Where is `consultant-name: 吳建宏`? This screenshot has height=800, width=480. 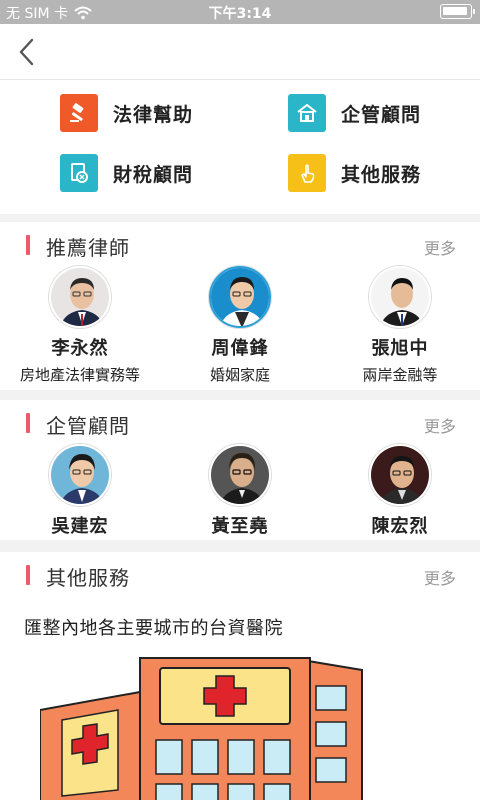 consultant-name: 吳建宏 is located at coordinates (80, 526).